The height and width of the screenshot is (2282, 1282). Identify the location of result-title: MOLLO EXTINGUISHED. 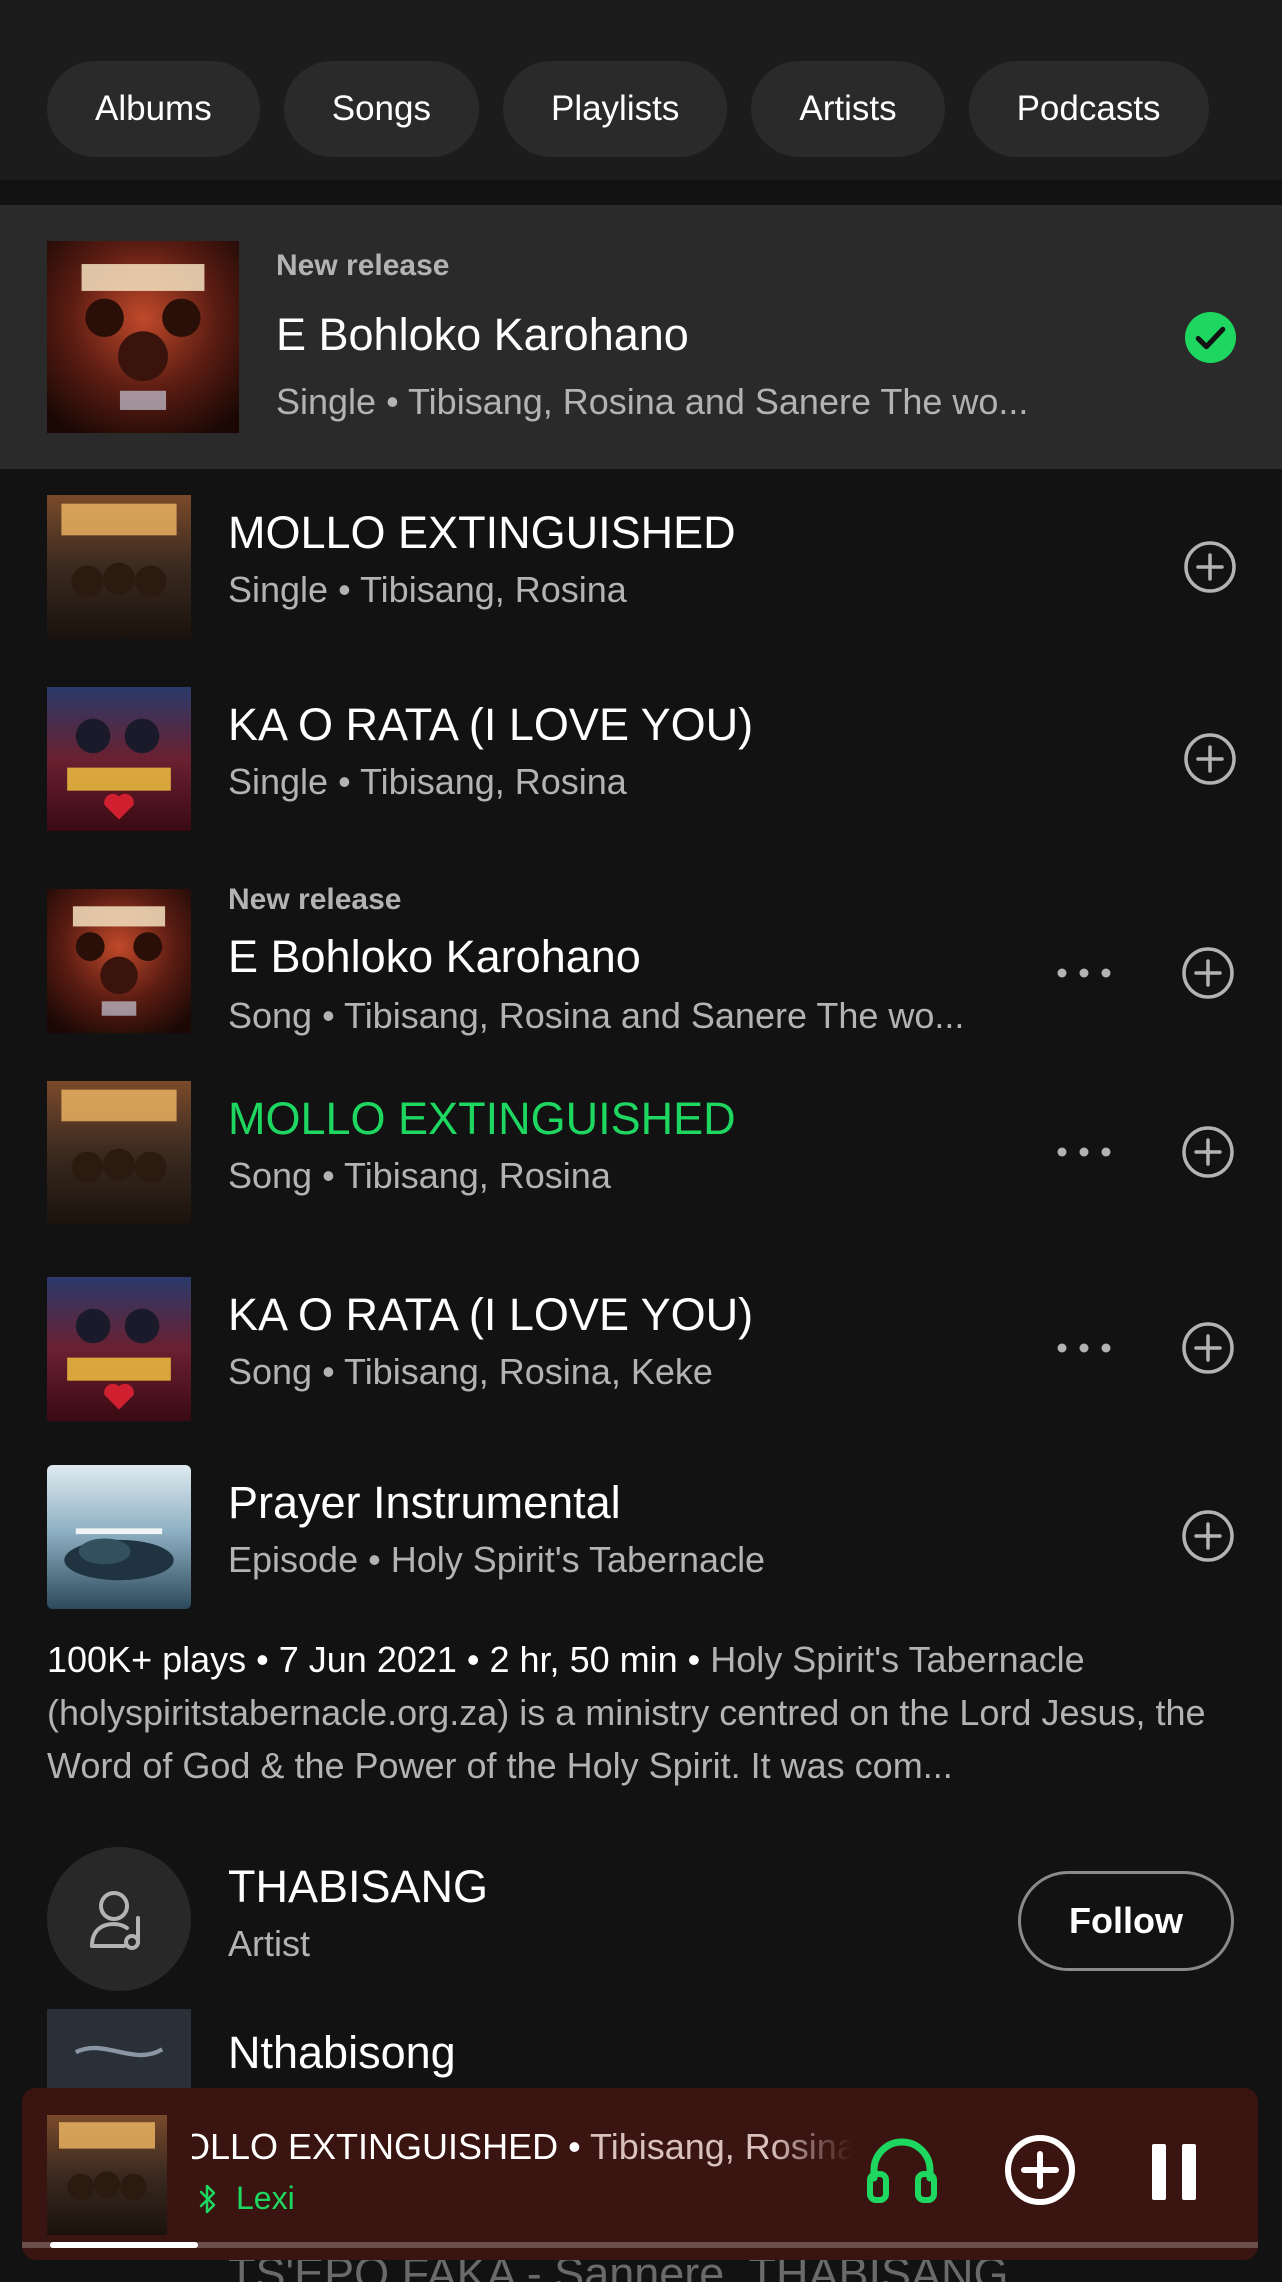
(482, 532).